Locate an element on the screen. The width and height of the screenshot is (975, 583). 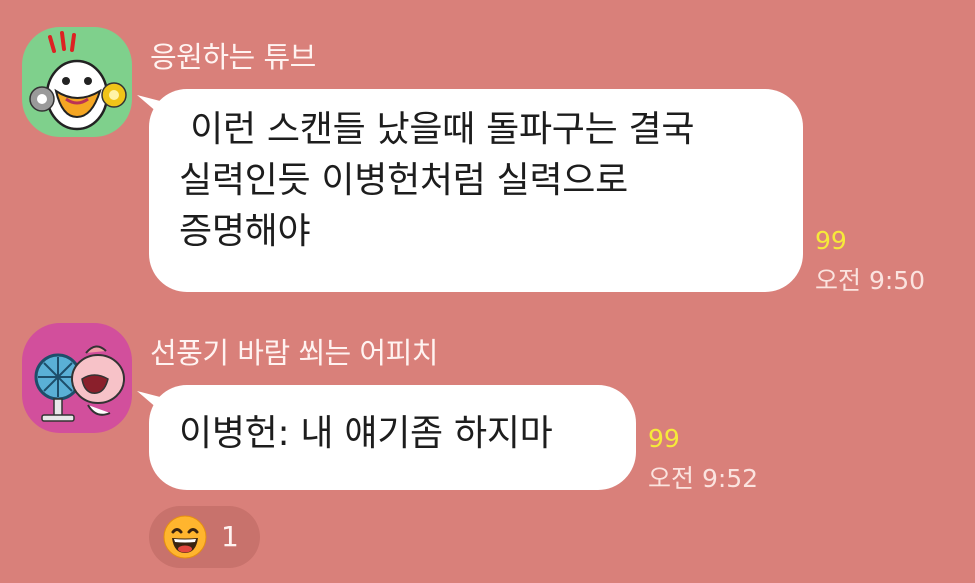
message-time: 오전 9:52 is located at coordinates (703, 478).